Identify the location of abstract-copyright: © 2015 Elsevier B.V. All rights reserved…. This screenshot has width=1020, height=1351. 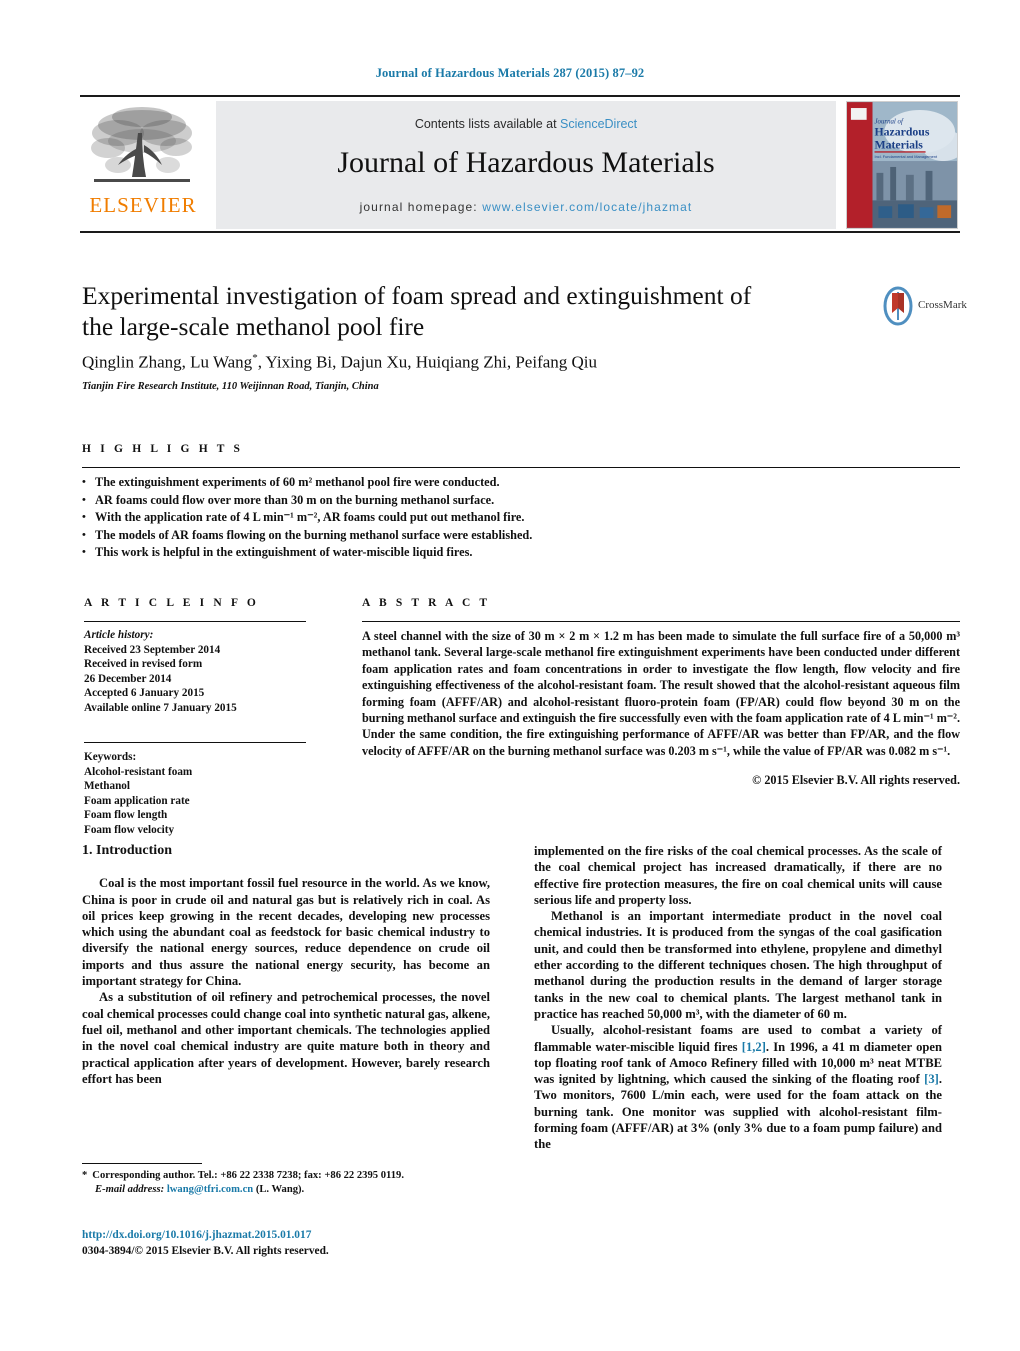
(856, 780).